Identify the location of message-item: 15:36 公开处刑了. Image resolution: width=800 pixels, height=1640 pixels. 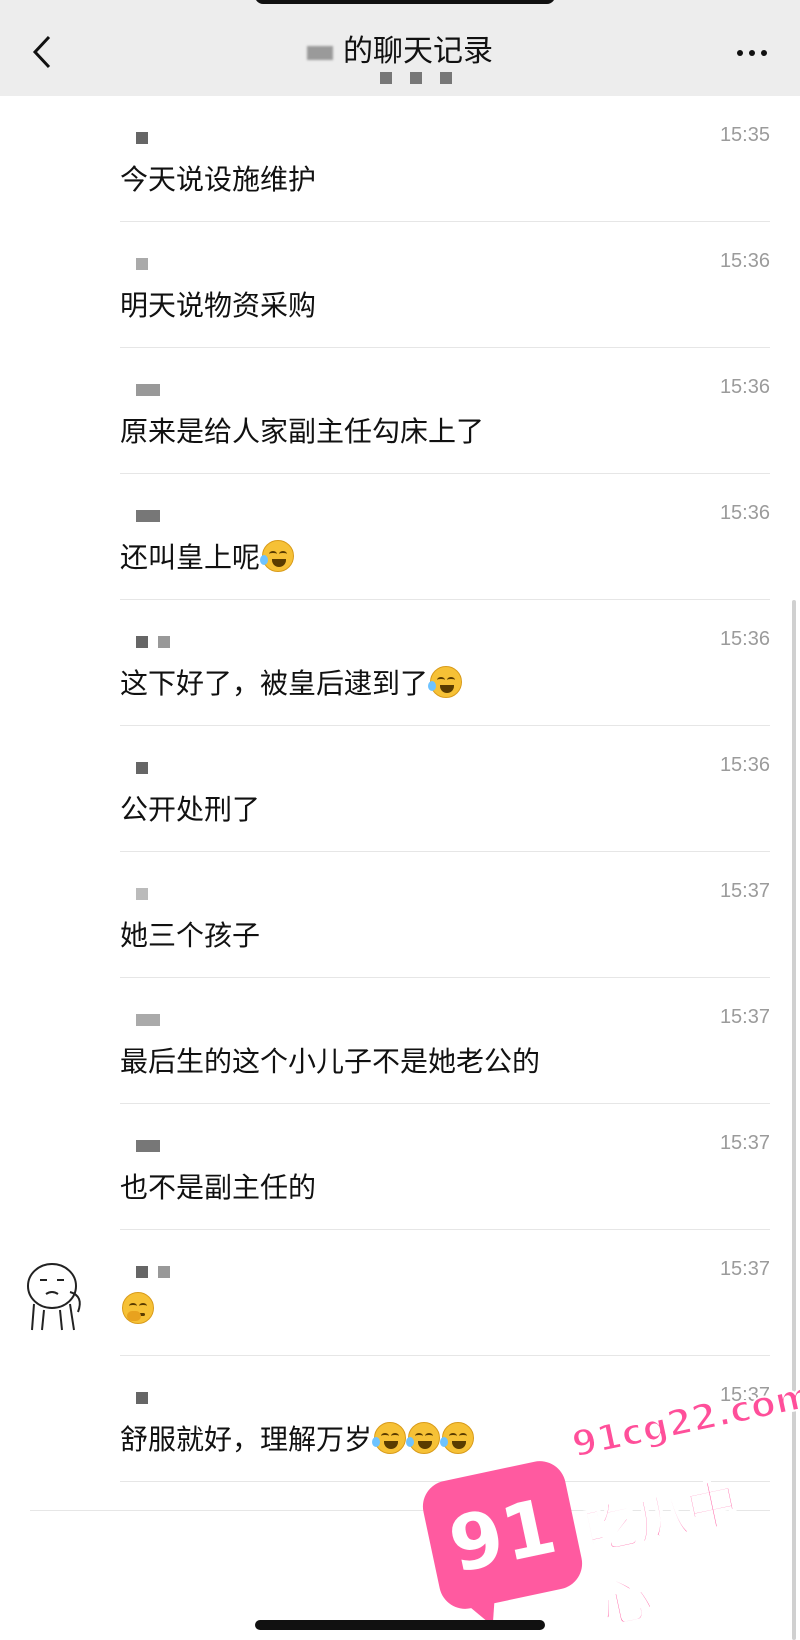
(445, 789).